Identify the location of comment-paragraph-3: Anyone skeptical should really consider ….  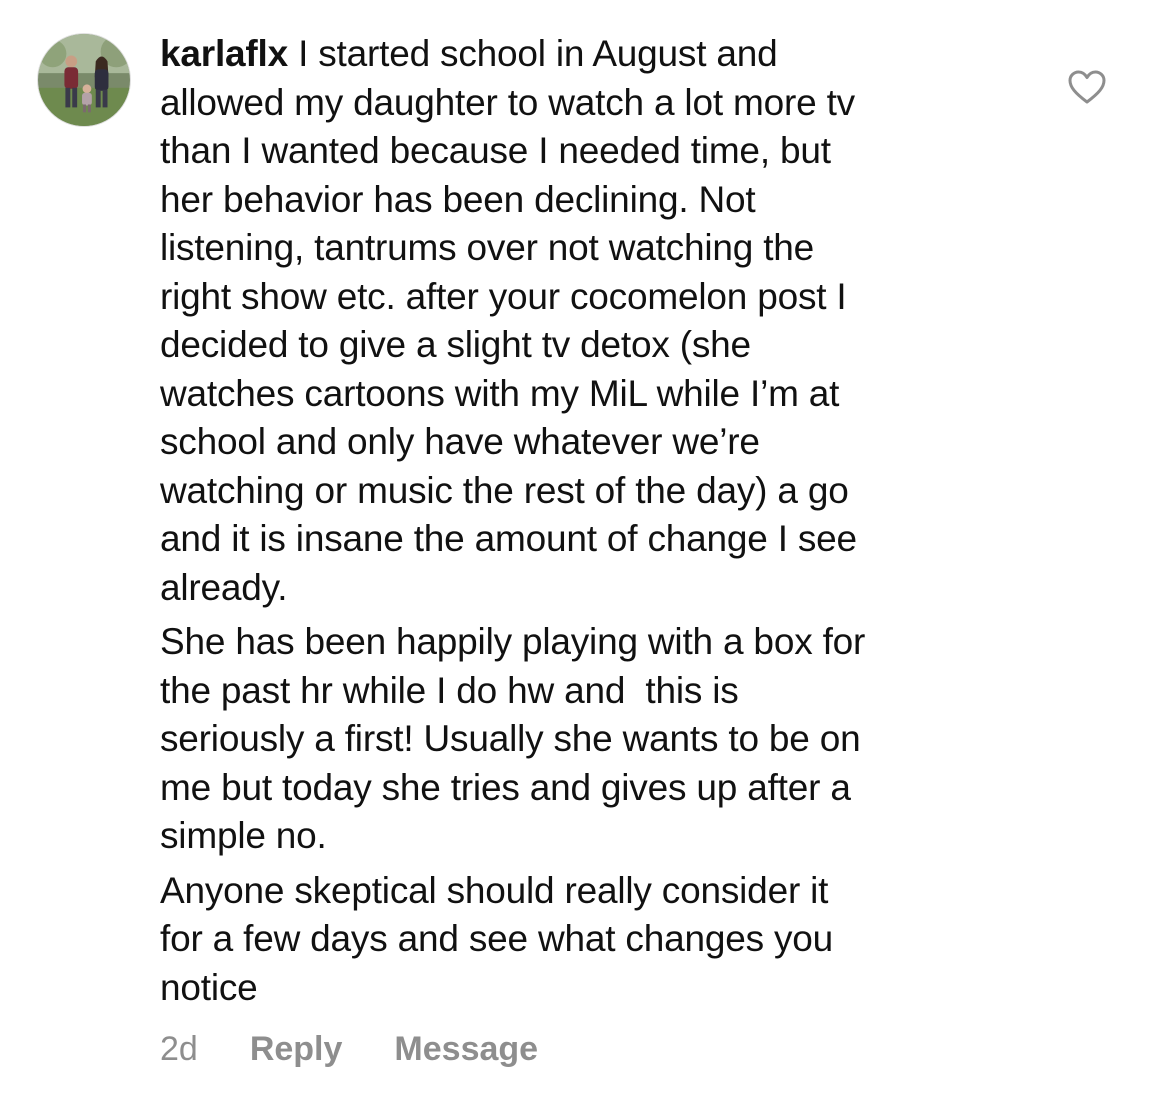
(600, 940).